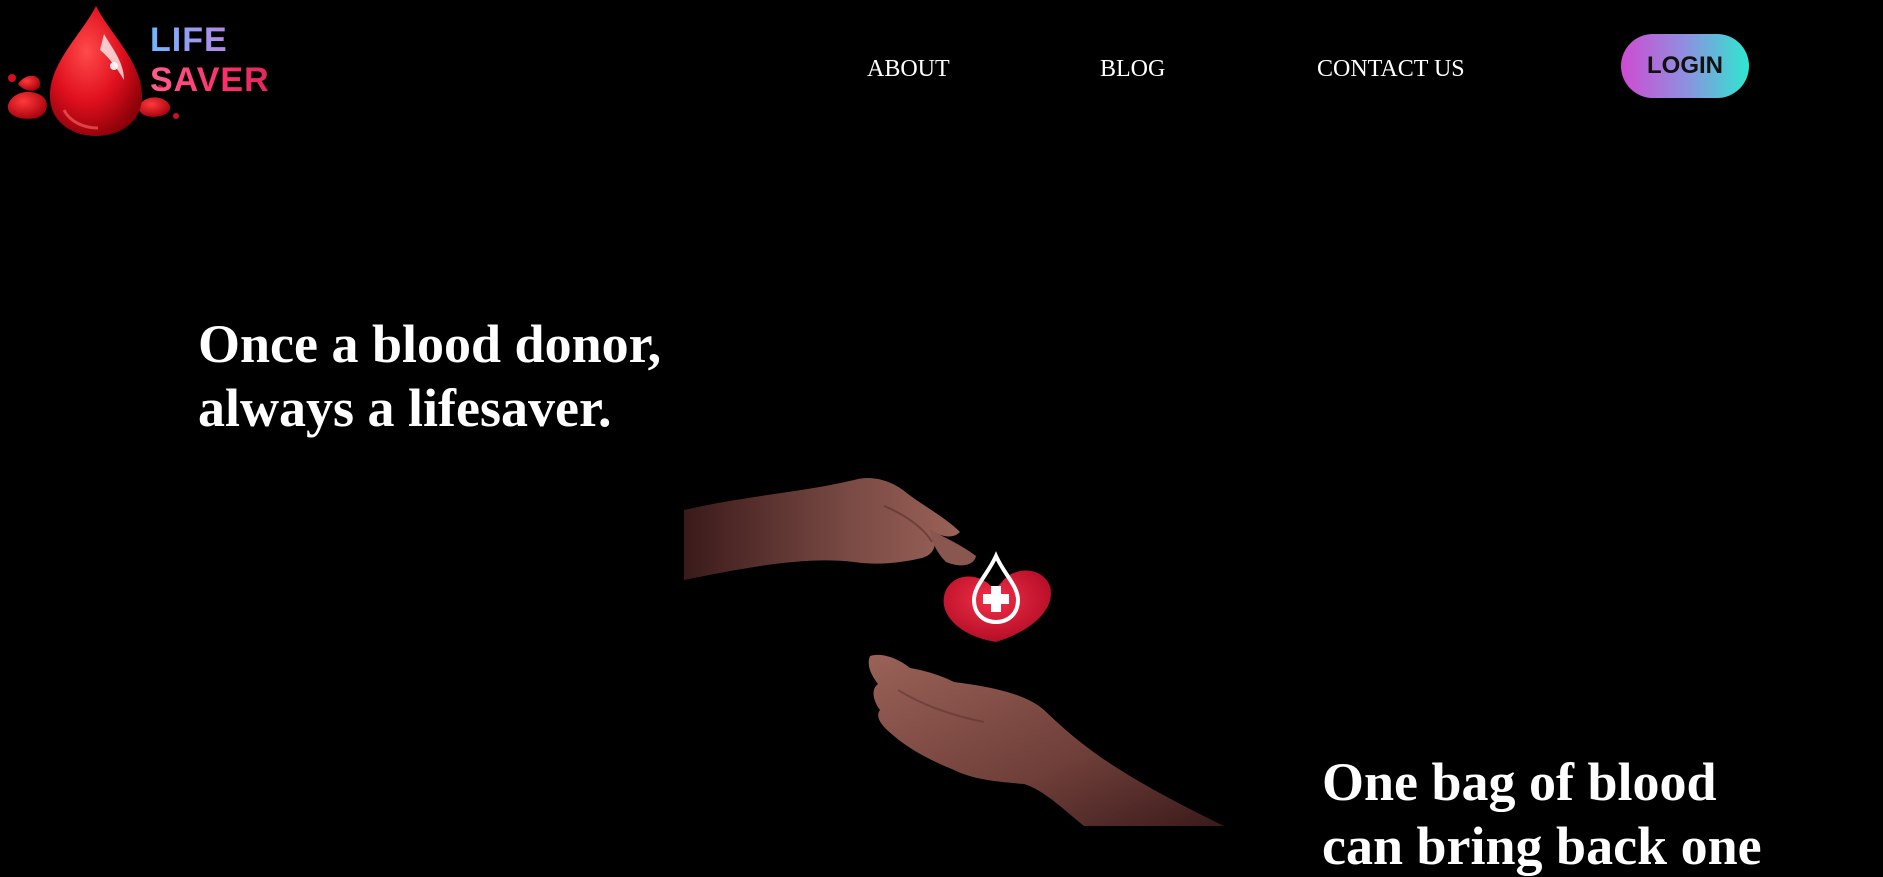 Image resolution: width=1883 pixels, height=877 pixels. Describe the element at coordinates (429, 376) in the screenshot. I see `hero-headline-primary: Once a blood donor, always a lifesaver.` at that location.